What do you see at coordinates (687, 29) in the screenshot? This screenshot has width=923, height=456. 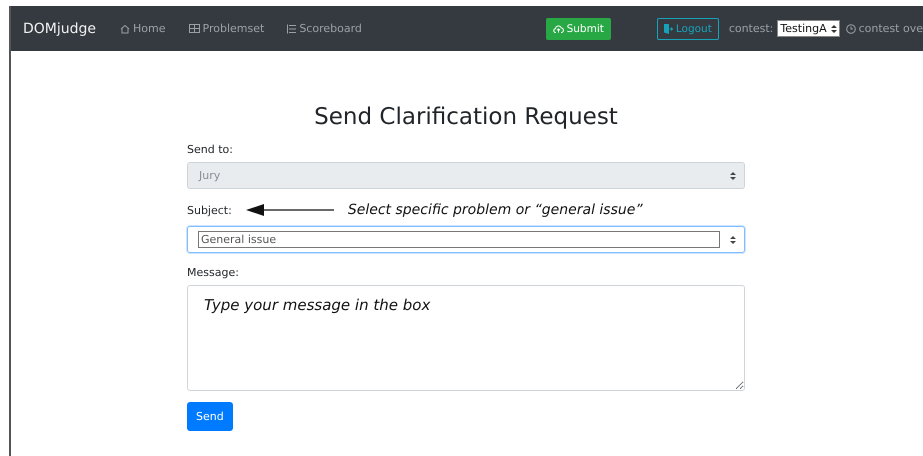 I see `logout-button: Logout` at bounding box center [687, 29].